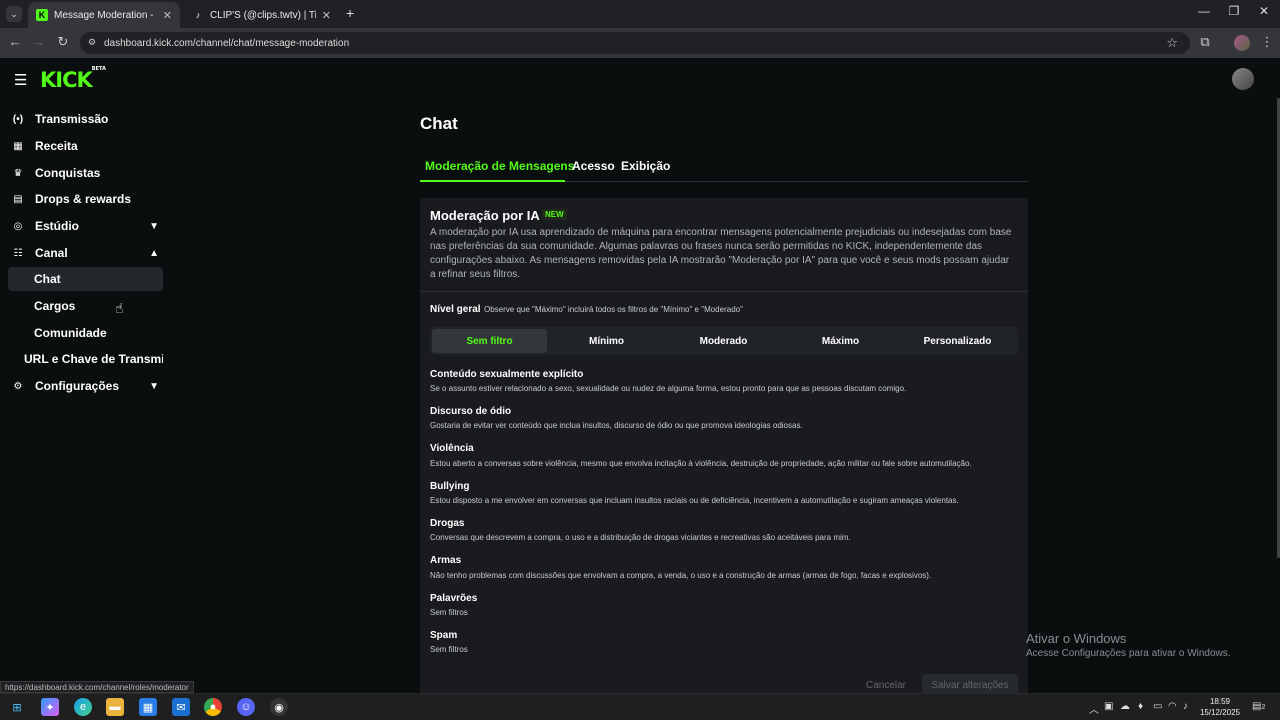 The image size is (1280, 720). Describe the element at coordinates (1220, 712) in the screenshot. I see `clock-date: 15/12/2025` at that location.